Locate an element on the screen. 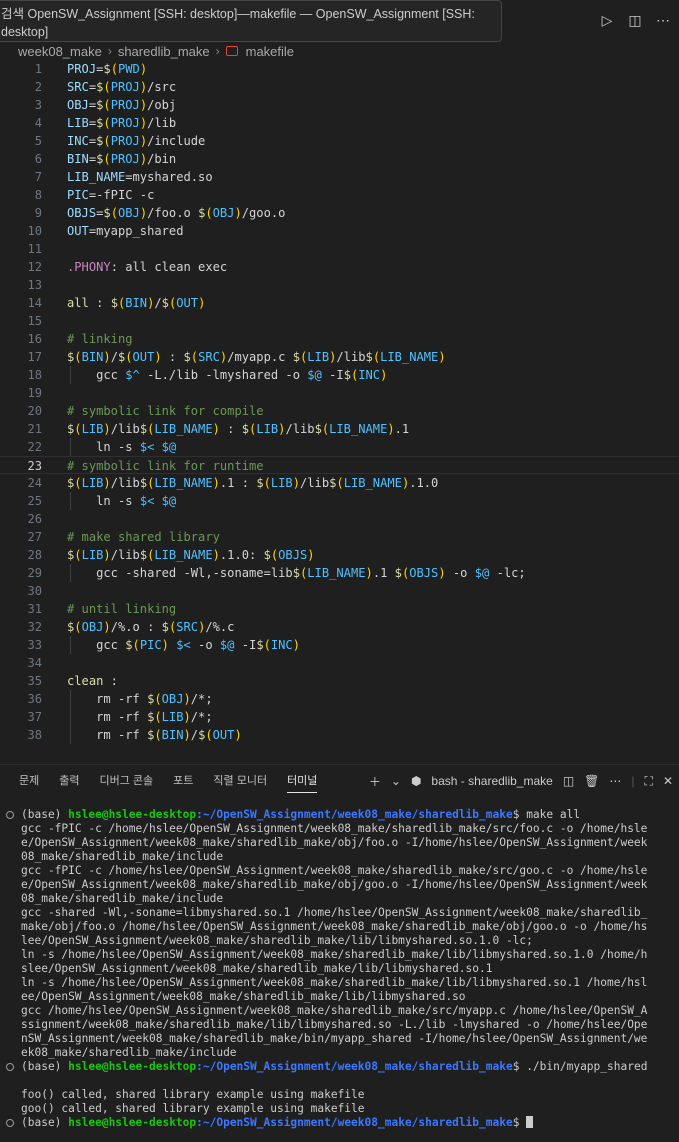 The width and height of the screenshot is (679, 1142). code-line: 33 gcc $(PIC) $< -o $@ -I$(INC) is located at coordinates (339, 645).